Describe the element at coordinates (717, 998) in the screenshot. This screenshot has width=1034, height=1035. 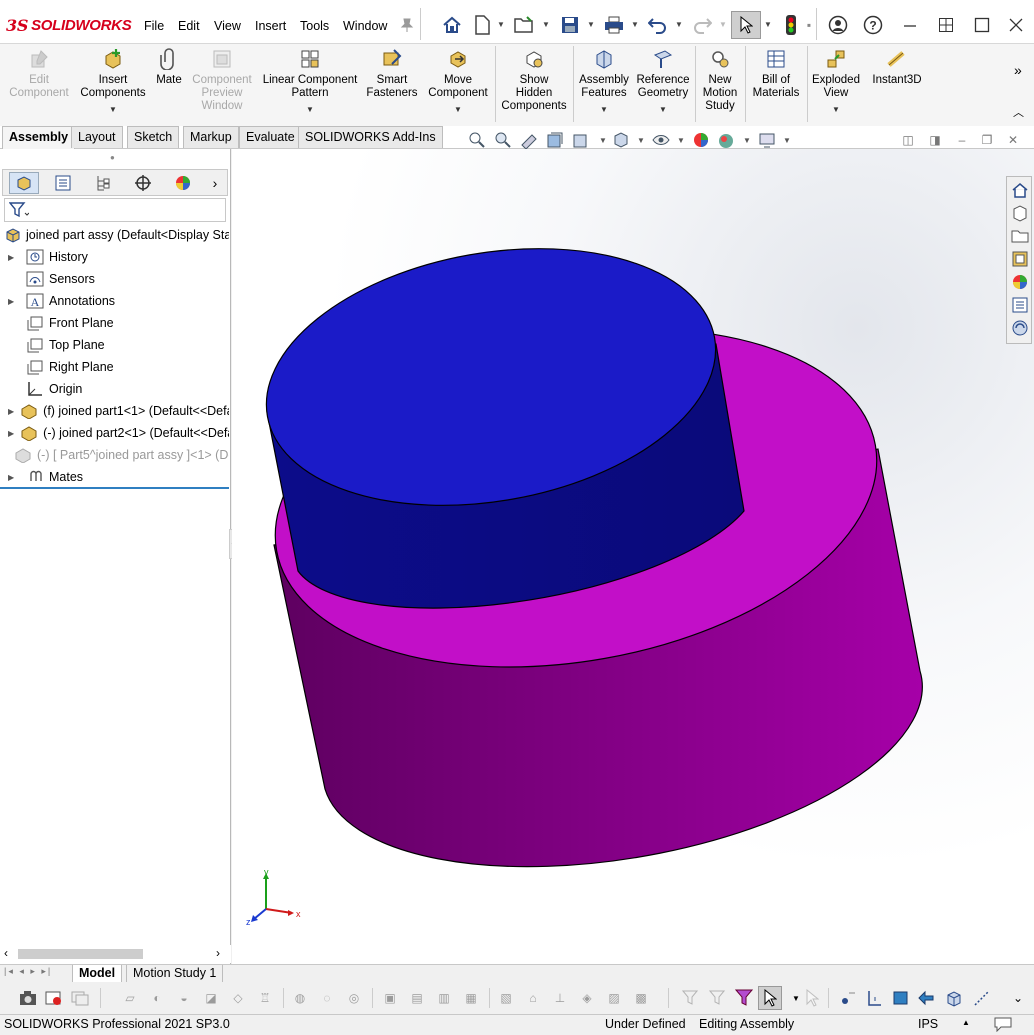
I see `filter-2-icon` at that location.